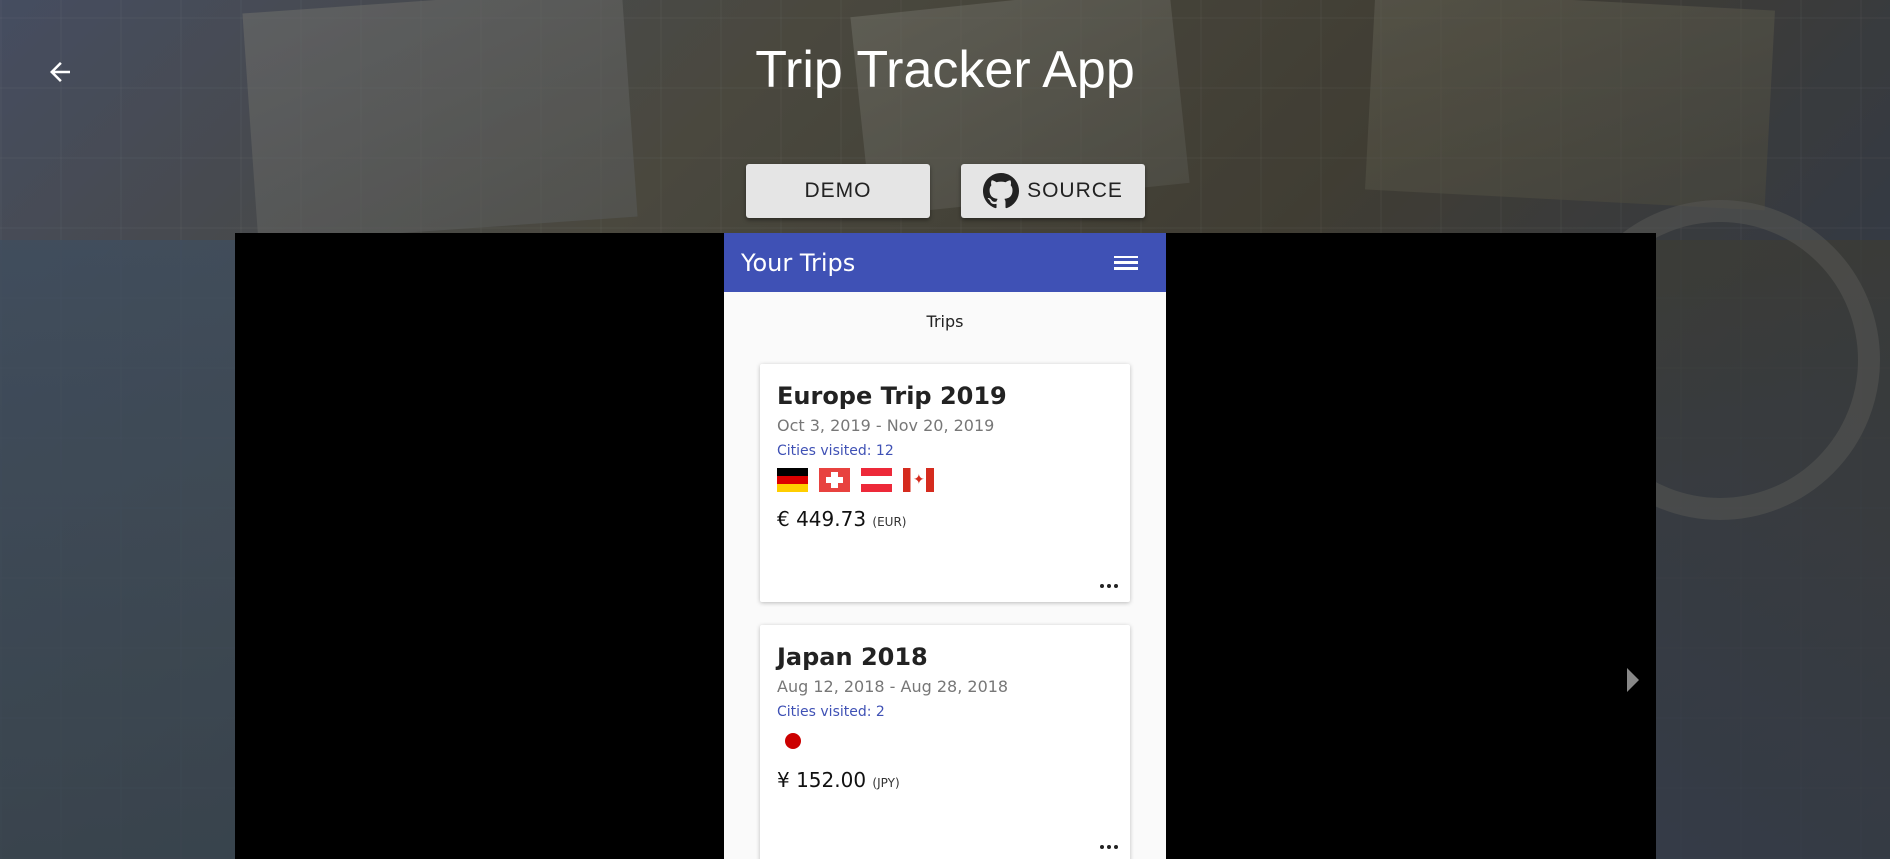 The width and height of the screenshot is (1890, 859). Describe the element at coordinates (886, 425) in the screenshot. I see `trip-dates: Oct 3, 2019 - Nov 20, 2019` at that location.